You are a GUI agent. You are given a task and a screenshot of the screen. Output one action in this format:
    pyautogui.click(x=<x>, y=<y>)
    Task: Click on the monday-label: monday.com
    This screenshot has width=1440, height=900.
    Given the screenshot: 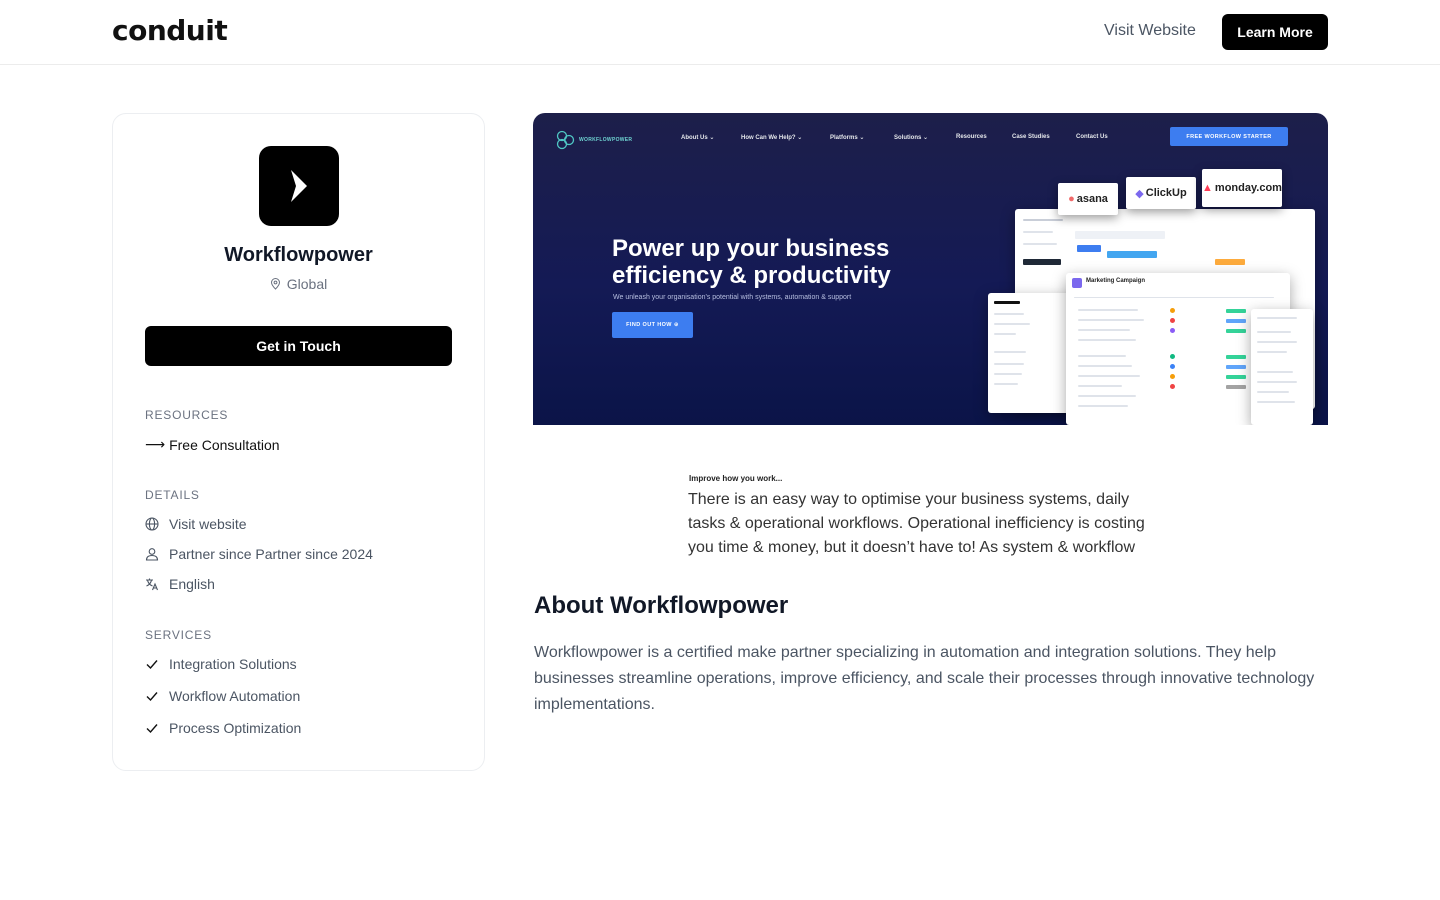 What is the action you would take?
    pyautogui.click(x=1248, y=188)
    